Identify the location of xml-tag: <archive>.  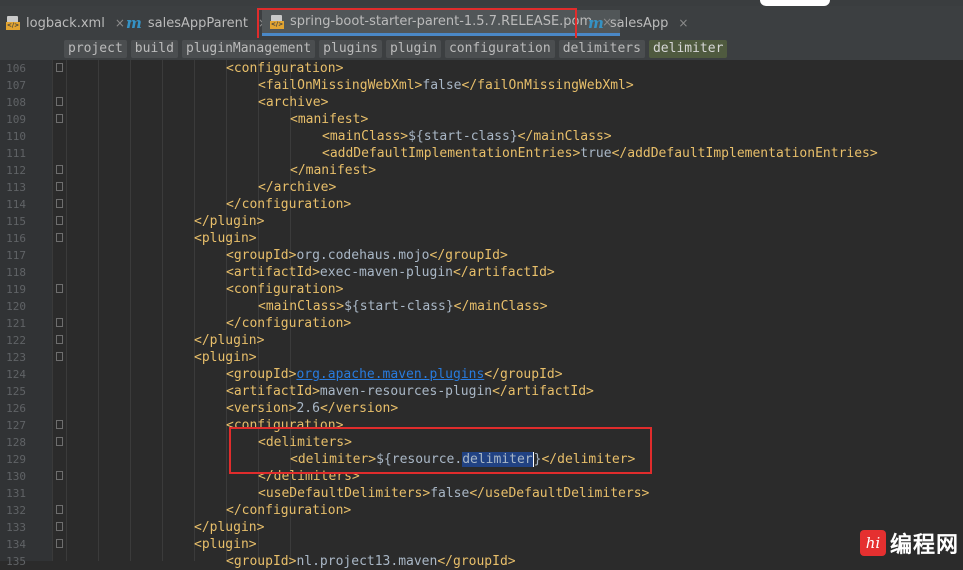
(293, 102).